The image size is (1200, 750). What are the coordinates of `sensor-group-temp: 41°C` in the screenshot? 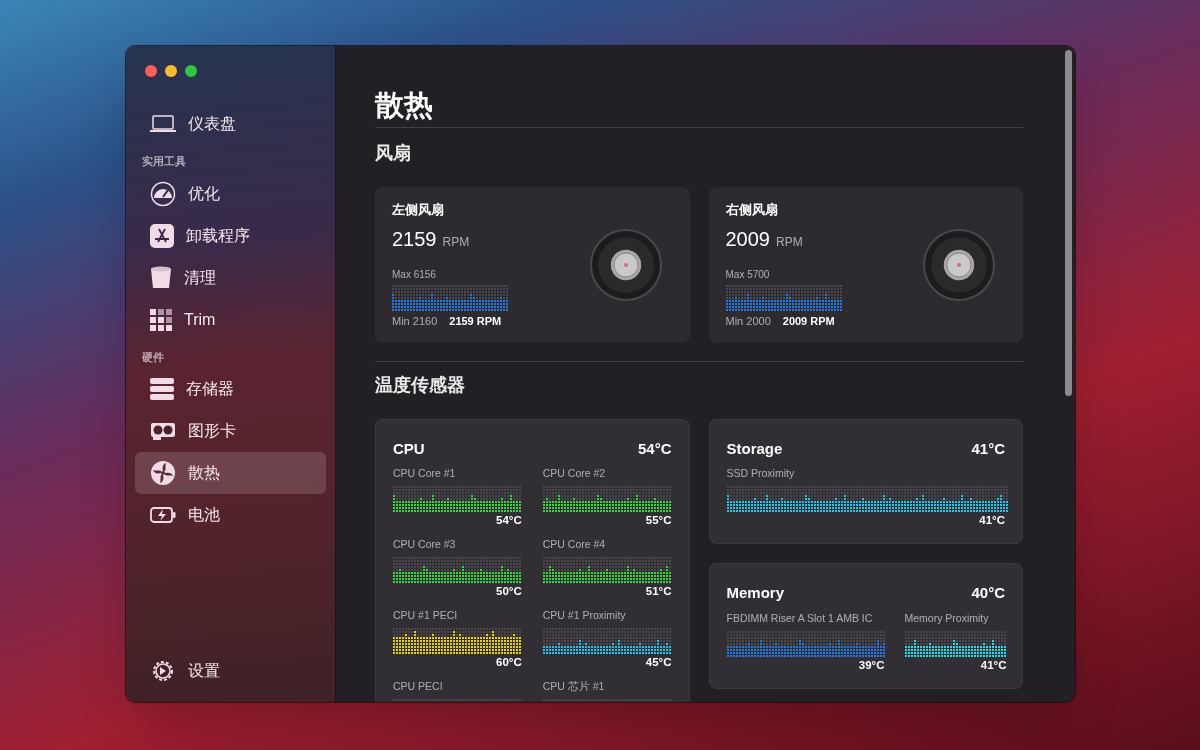 It's located at (988, 448).